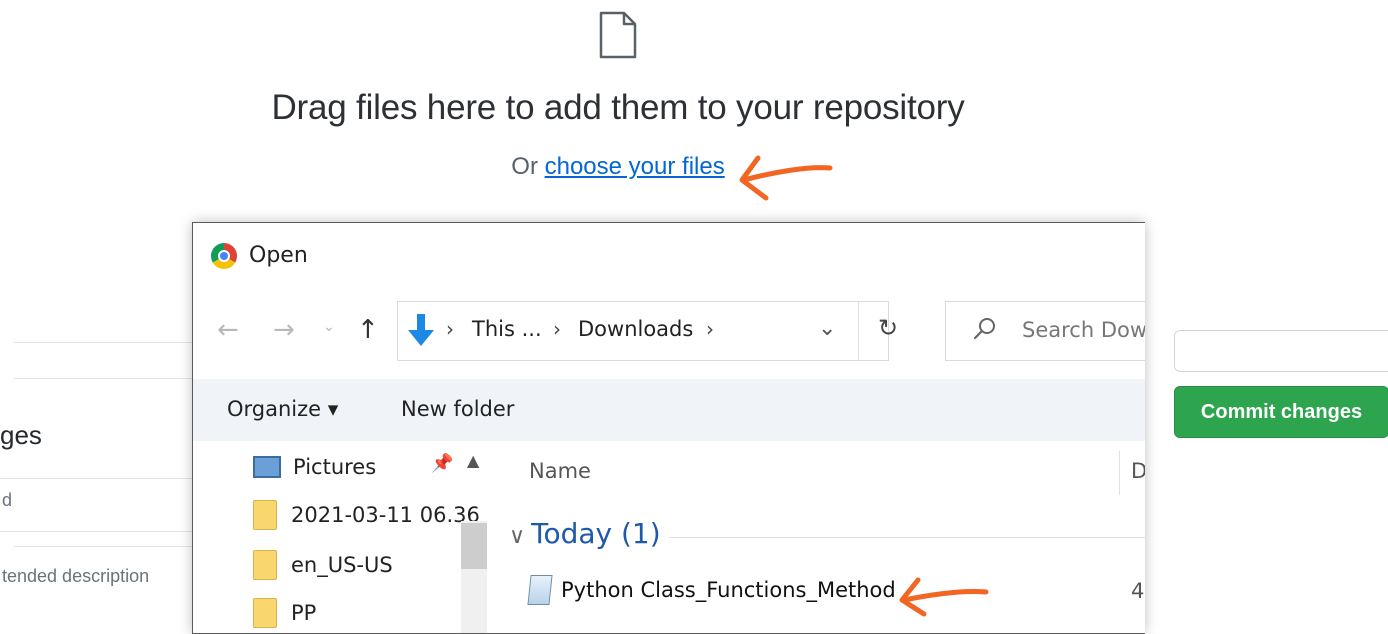 The image size is (1388, 634). I want to click on pin-icon: 📌, so click(442, 463).